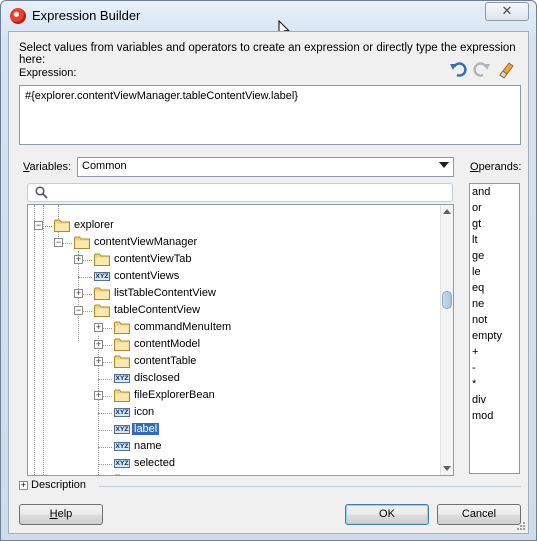  What do you see at coordinates (165, 361) in the screenshot?
I see `tree-node-label: contentTable` at bounding box center [165, 361].